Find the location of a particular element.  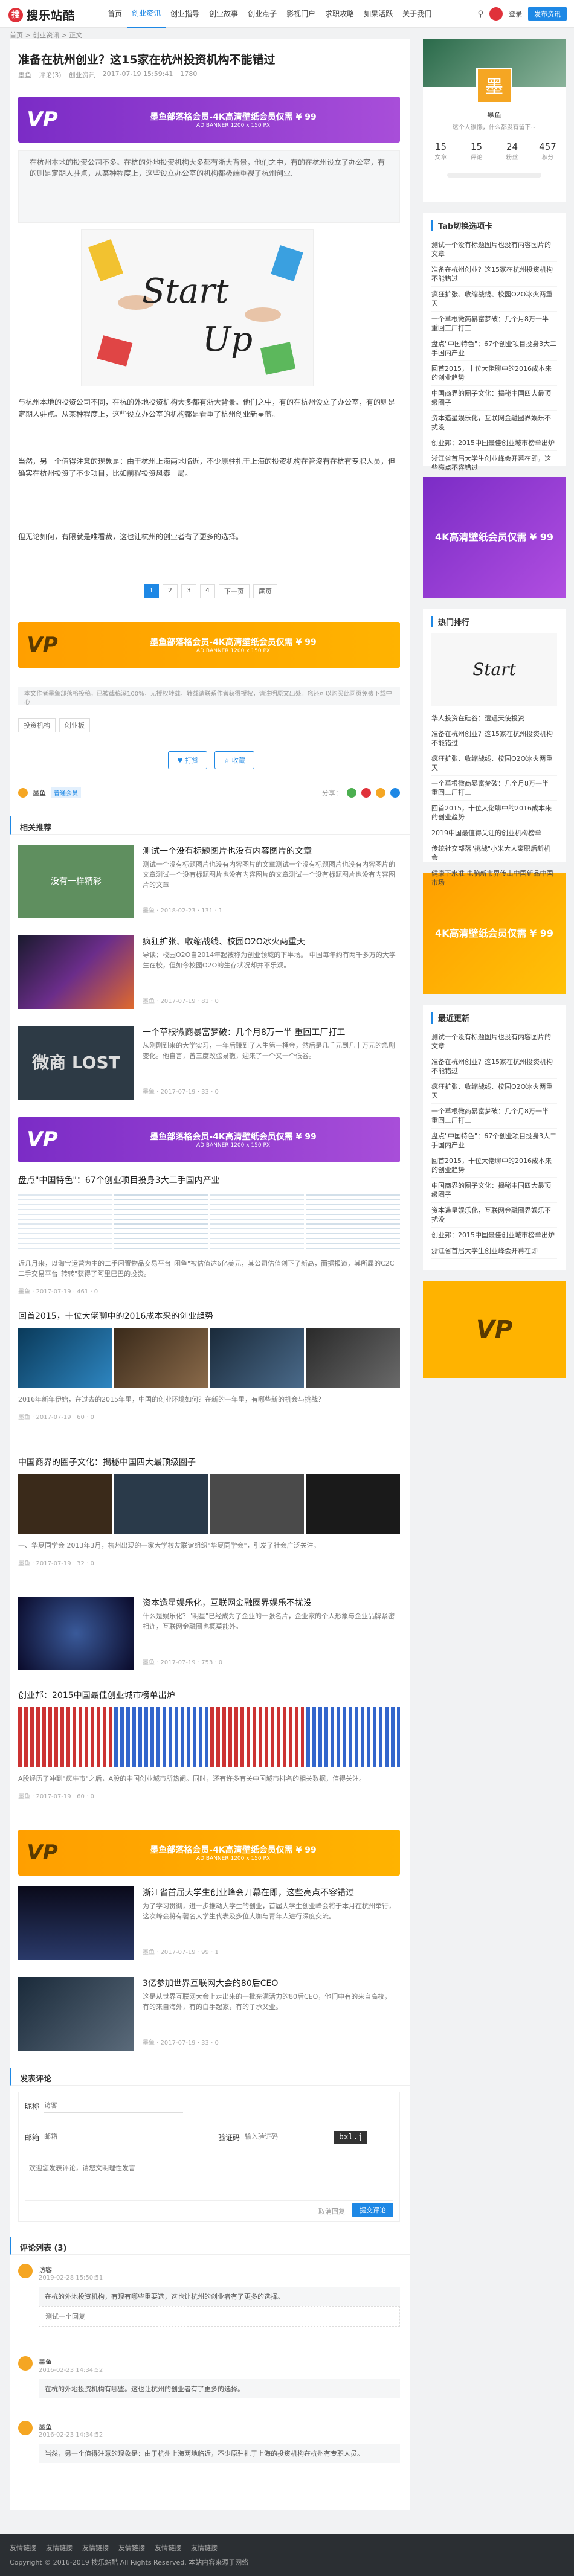

user-avatar is located at coordinates (496, 14).